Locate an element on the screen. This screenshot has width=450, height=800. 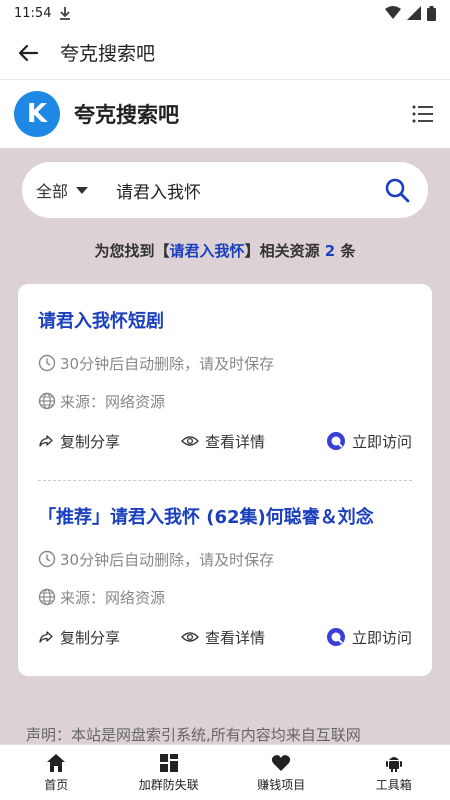
tab-label: 赚钱项目 is located at coordinates (281, 784).